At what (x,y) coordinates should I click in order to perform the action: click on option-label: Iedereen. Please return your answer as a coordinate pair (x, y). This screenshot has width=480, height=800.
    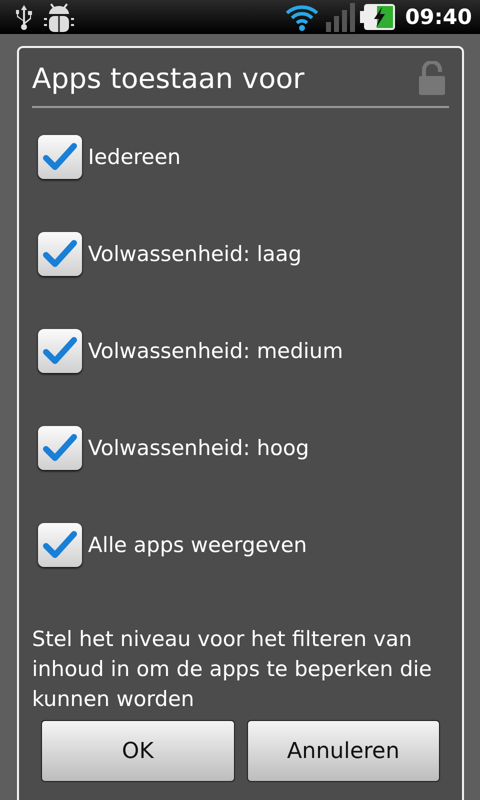
    Looking at the image, I should click on (134, 157).